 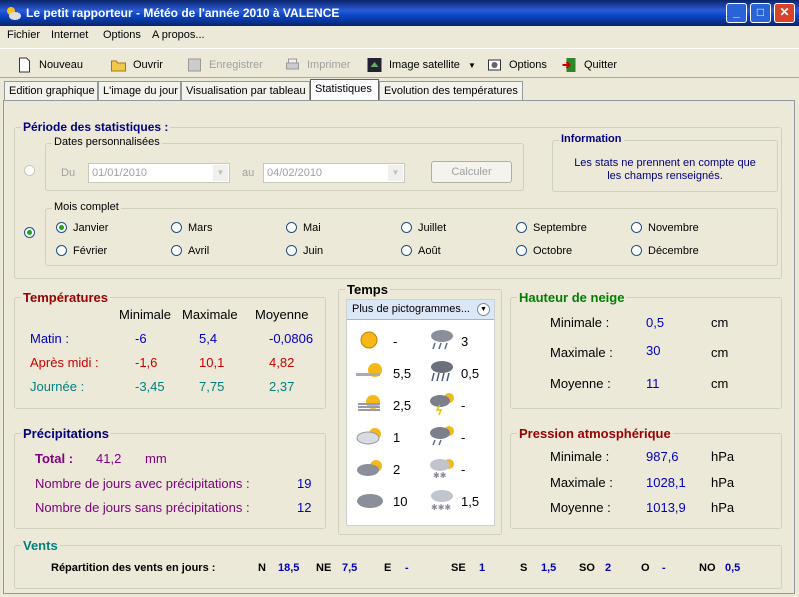 What do you see at coordinates (406, 250) in the screenshot?
I see `radio-month-aout` at bounding box center [406, 250].